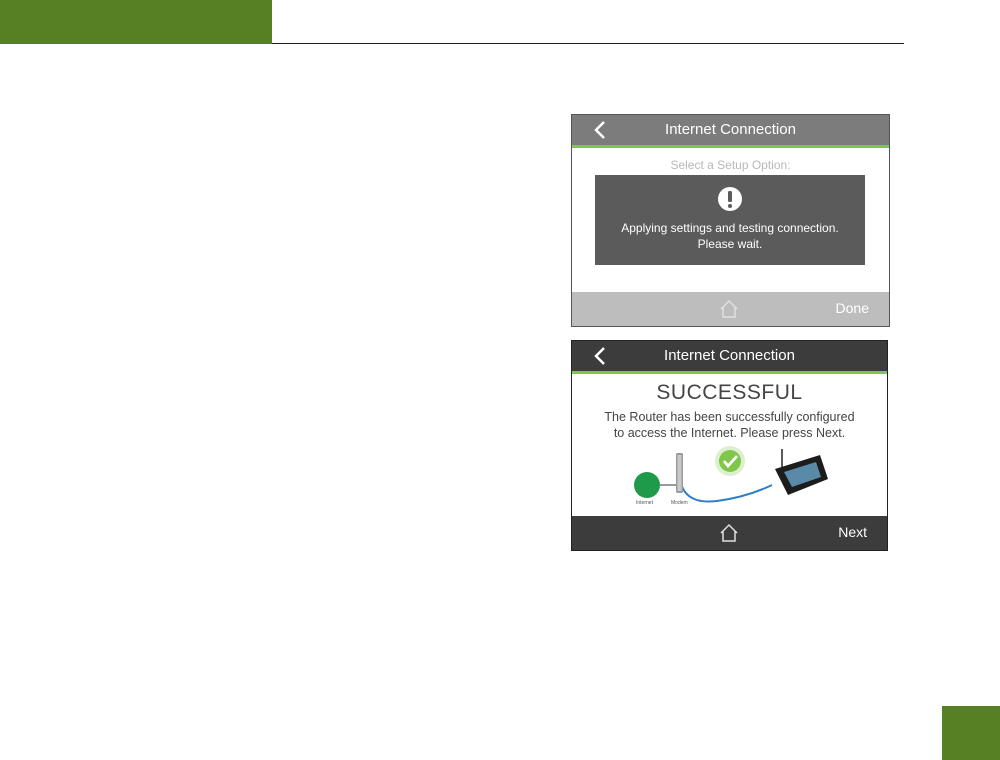 The height and width of the screenshot is (760, 1000). Describe the element at coordinates (801, 472) in the screenshot. I see `router-icon` at that location.